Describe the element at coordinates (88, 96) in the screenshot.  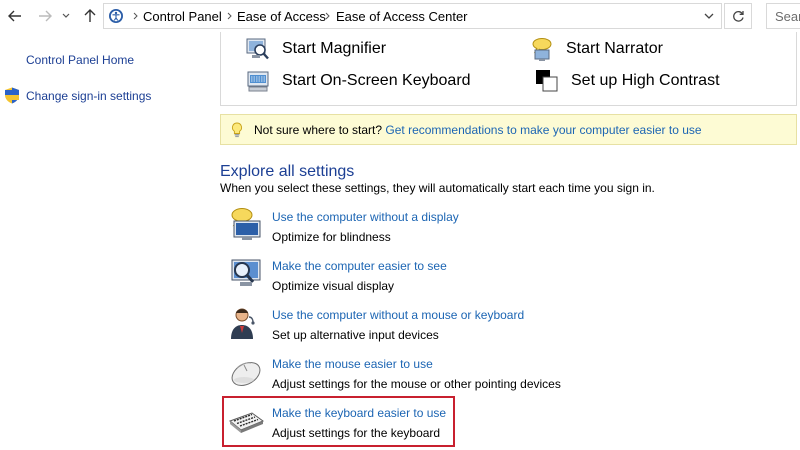
I see `change-sign-in-settings-link: Change sign-in settings` at that location.